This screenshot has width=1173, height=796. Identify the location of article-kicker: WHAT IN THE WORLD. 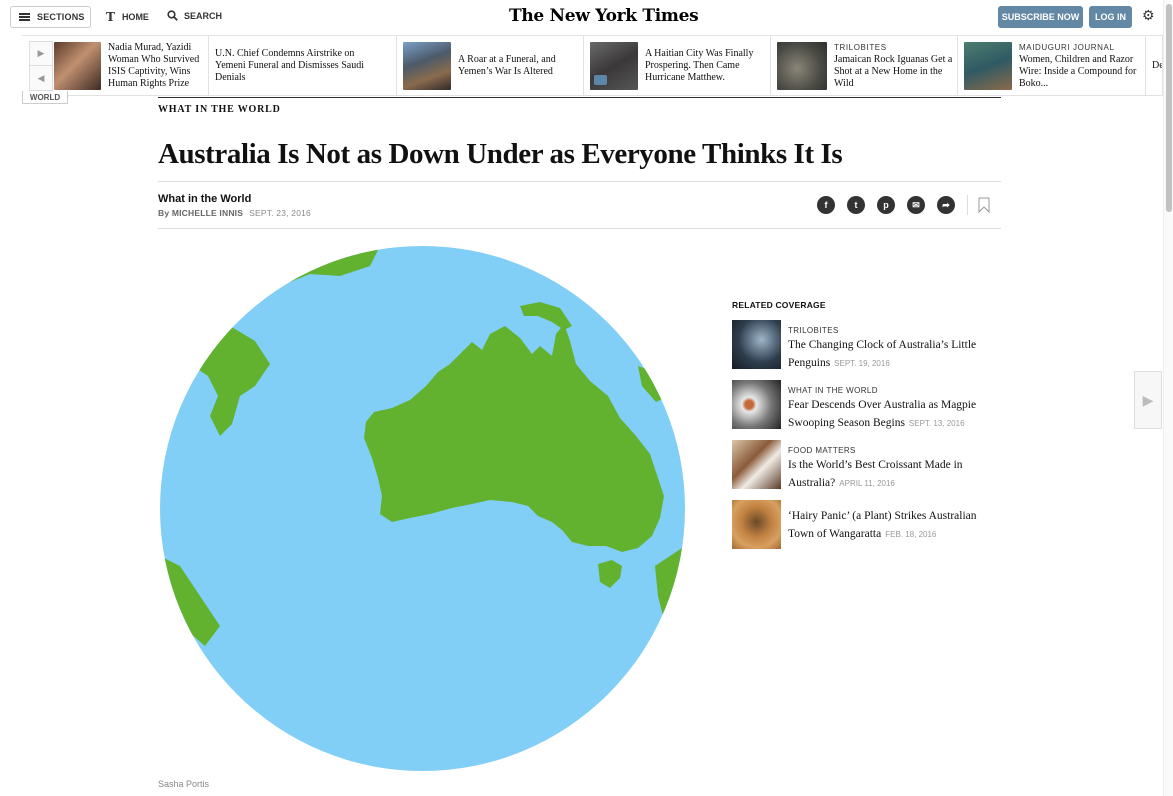
(219, 109).